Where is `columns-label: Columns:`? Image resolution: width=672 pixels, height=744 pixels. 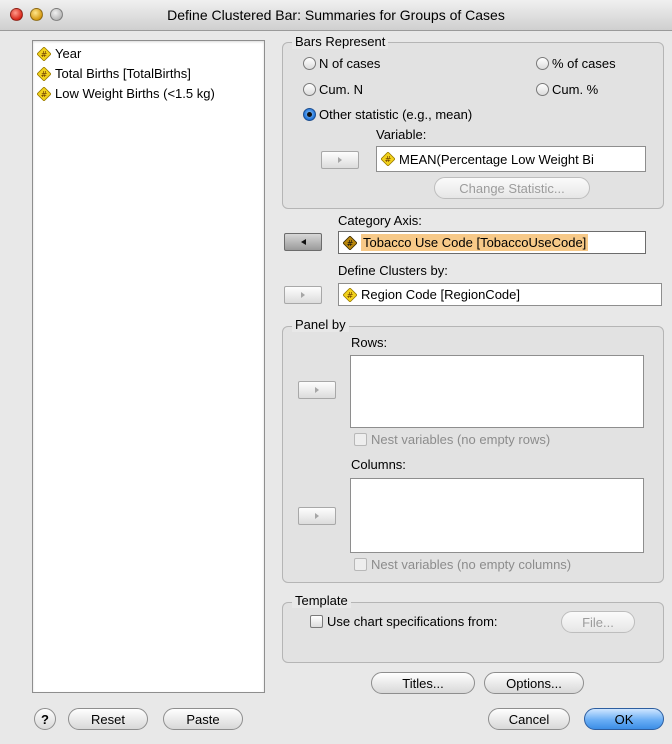
columns-label: Columns: is located at coordinates (378, 464).